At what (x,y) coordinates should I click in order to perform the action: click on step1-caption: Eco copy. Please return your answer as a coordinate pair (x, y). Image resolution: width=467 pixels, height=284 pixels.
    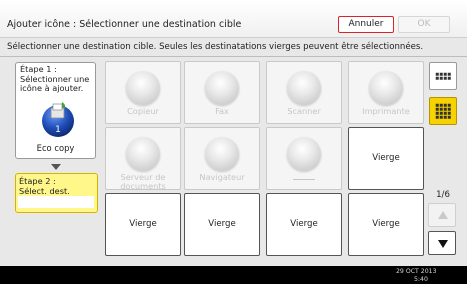
    Looking at the image, I should click on (55, 148).